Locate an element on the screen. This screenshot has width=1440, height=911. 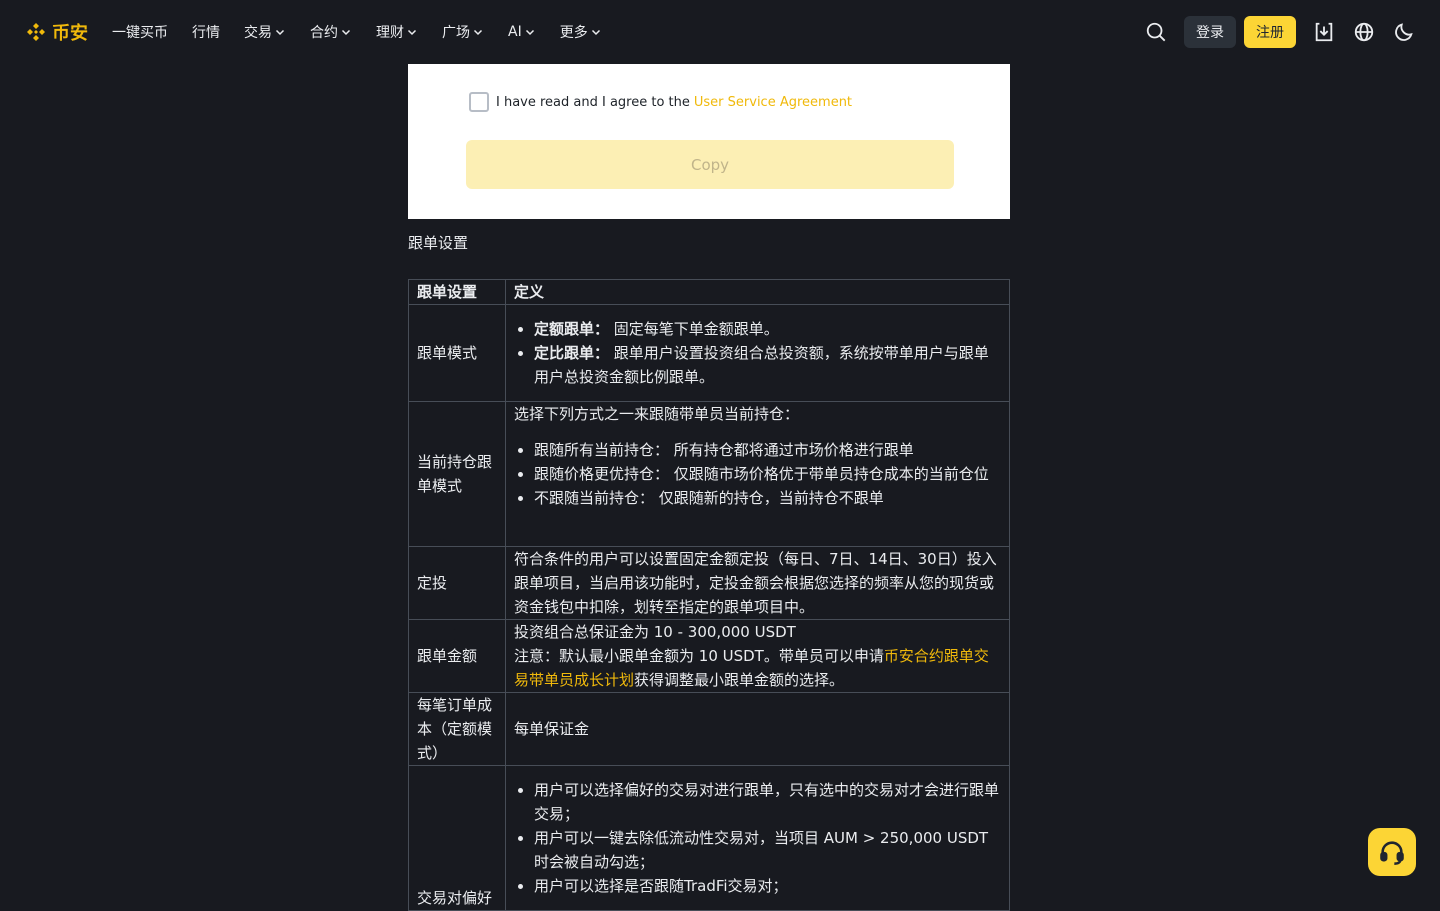
nav-item-6: AI is located at coordinates (522, 32).